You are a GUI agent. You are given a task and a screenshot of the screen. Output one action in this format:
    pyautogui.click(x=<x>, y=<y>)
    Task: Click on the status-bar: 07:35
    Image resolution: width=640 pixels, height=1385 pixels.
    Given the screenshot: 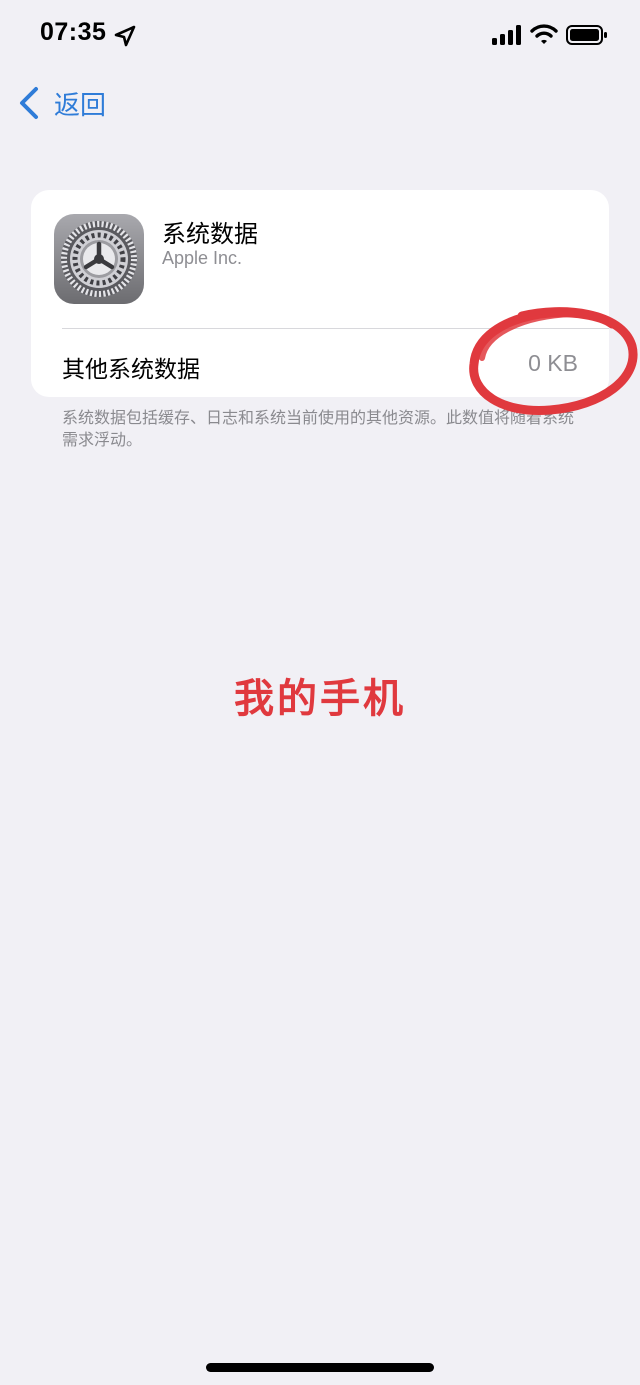 What is the action you would take?
    pyautogui.click(x=320, y=35)
    